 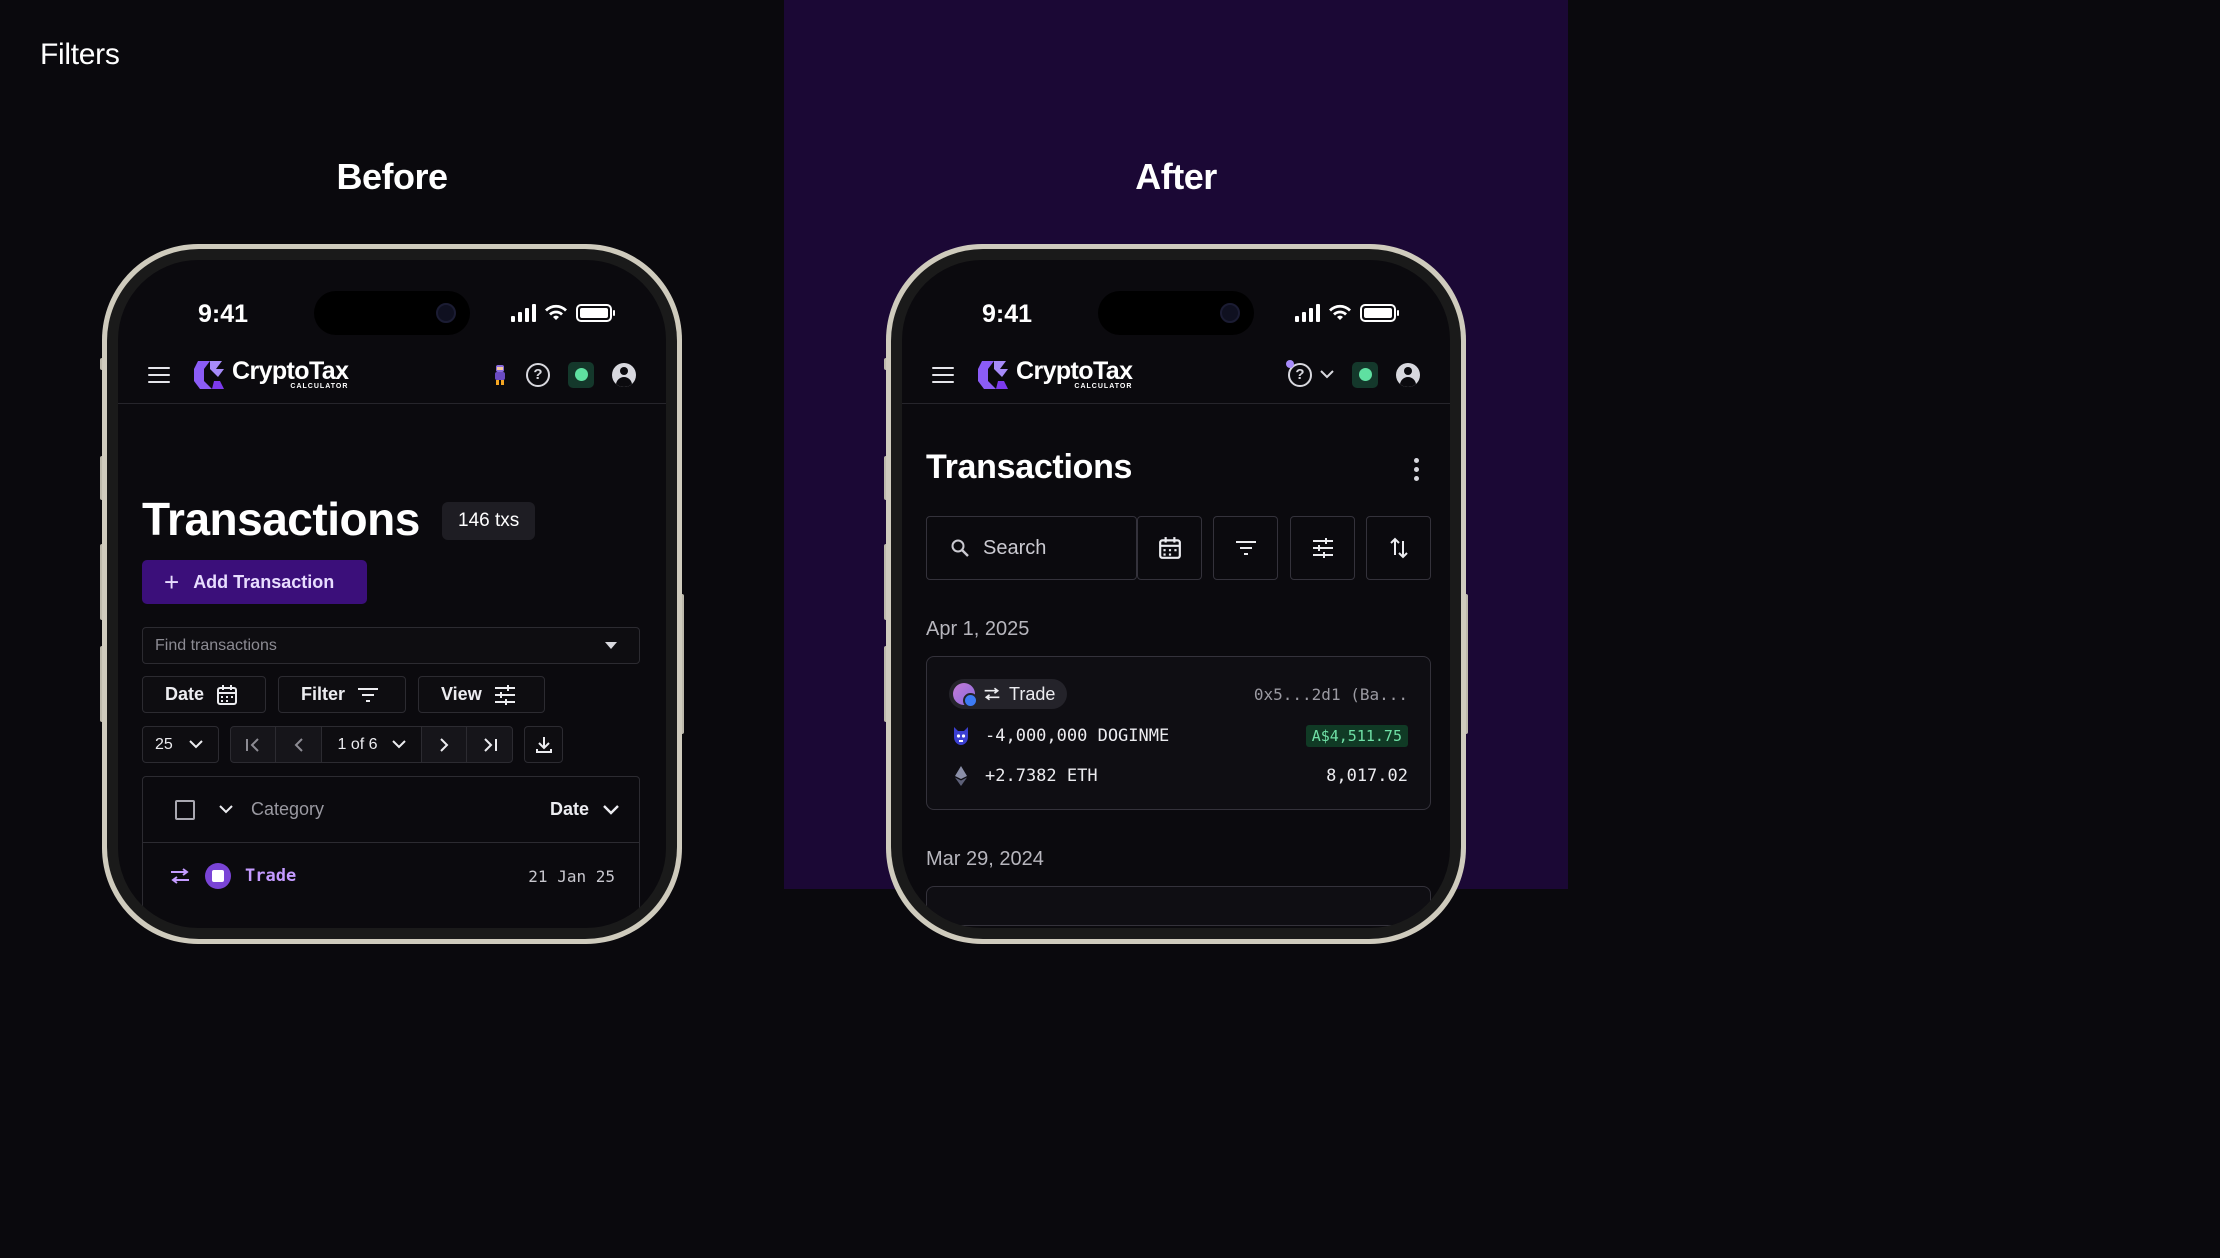 What do you see at coordinates (584, 809) in the screenshot?
I see `col-date: Date` at bounding box center [584, 809].